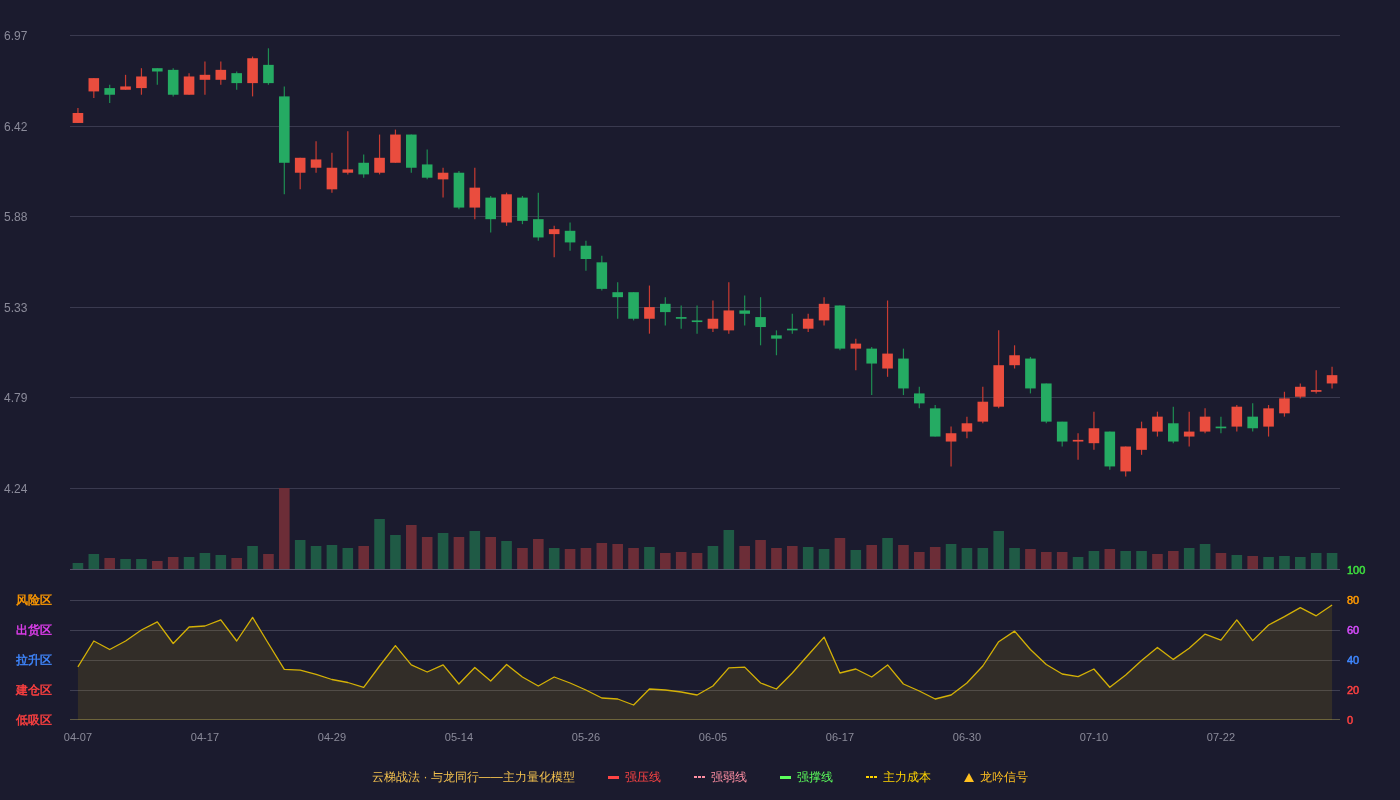 The width and height of the screenshot is (1400, 800). Describe the element at coordinates (34, 630) in the screenshot. I see `zone-label: 出货区` at that location.